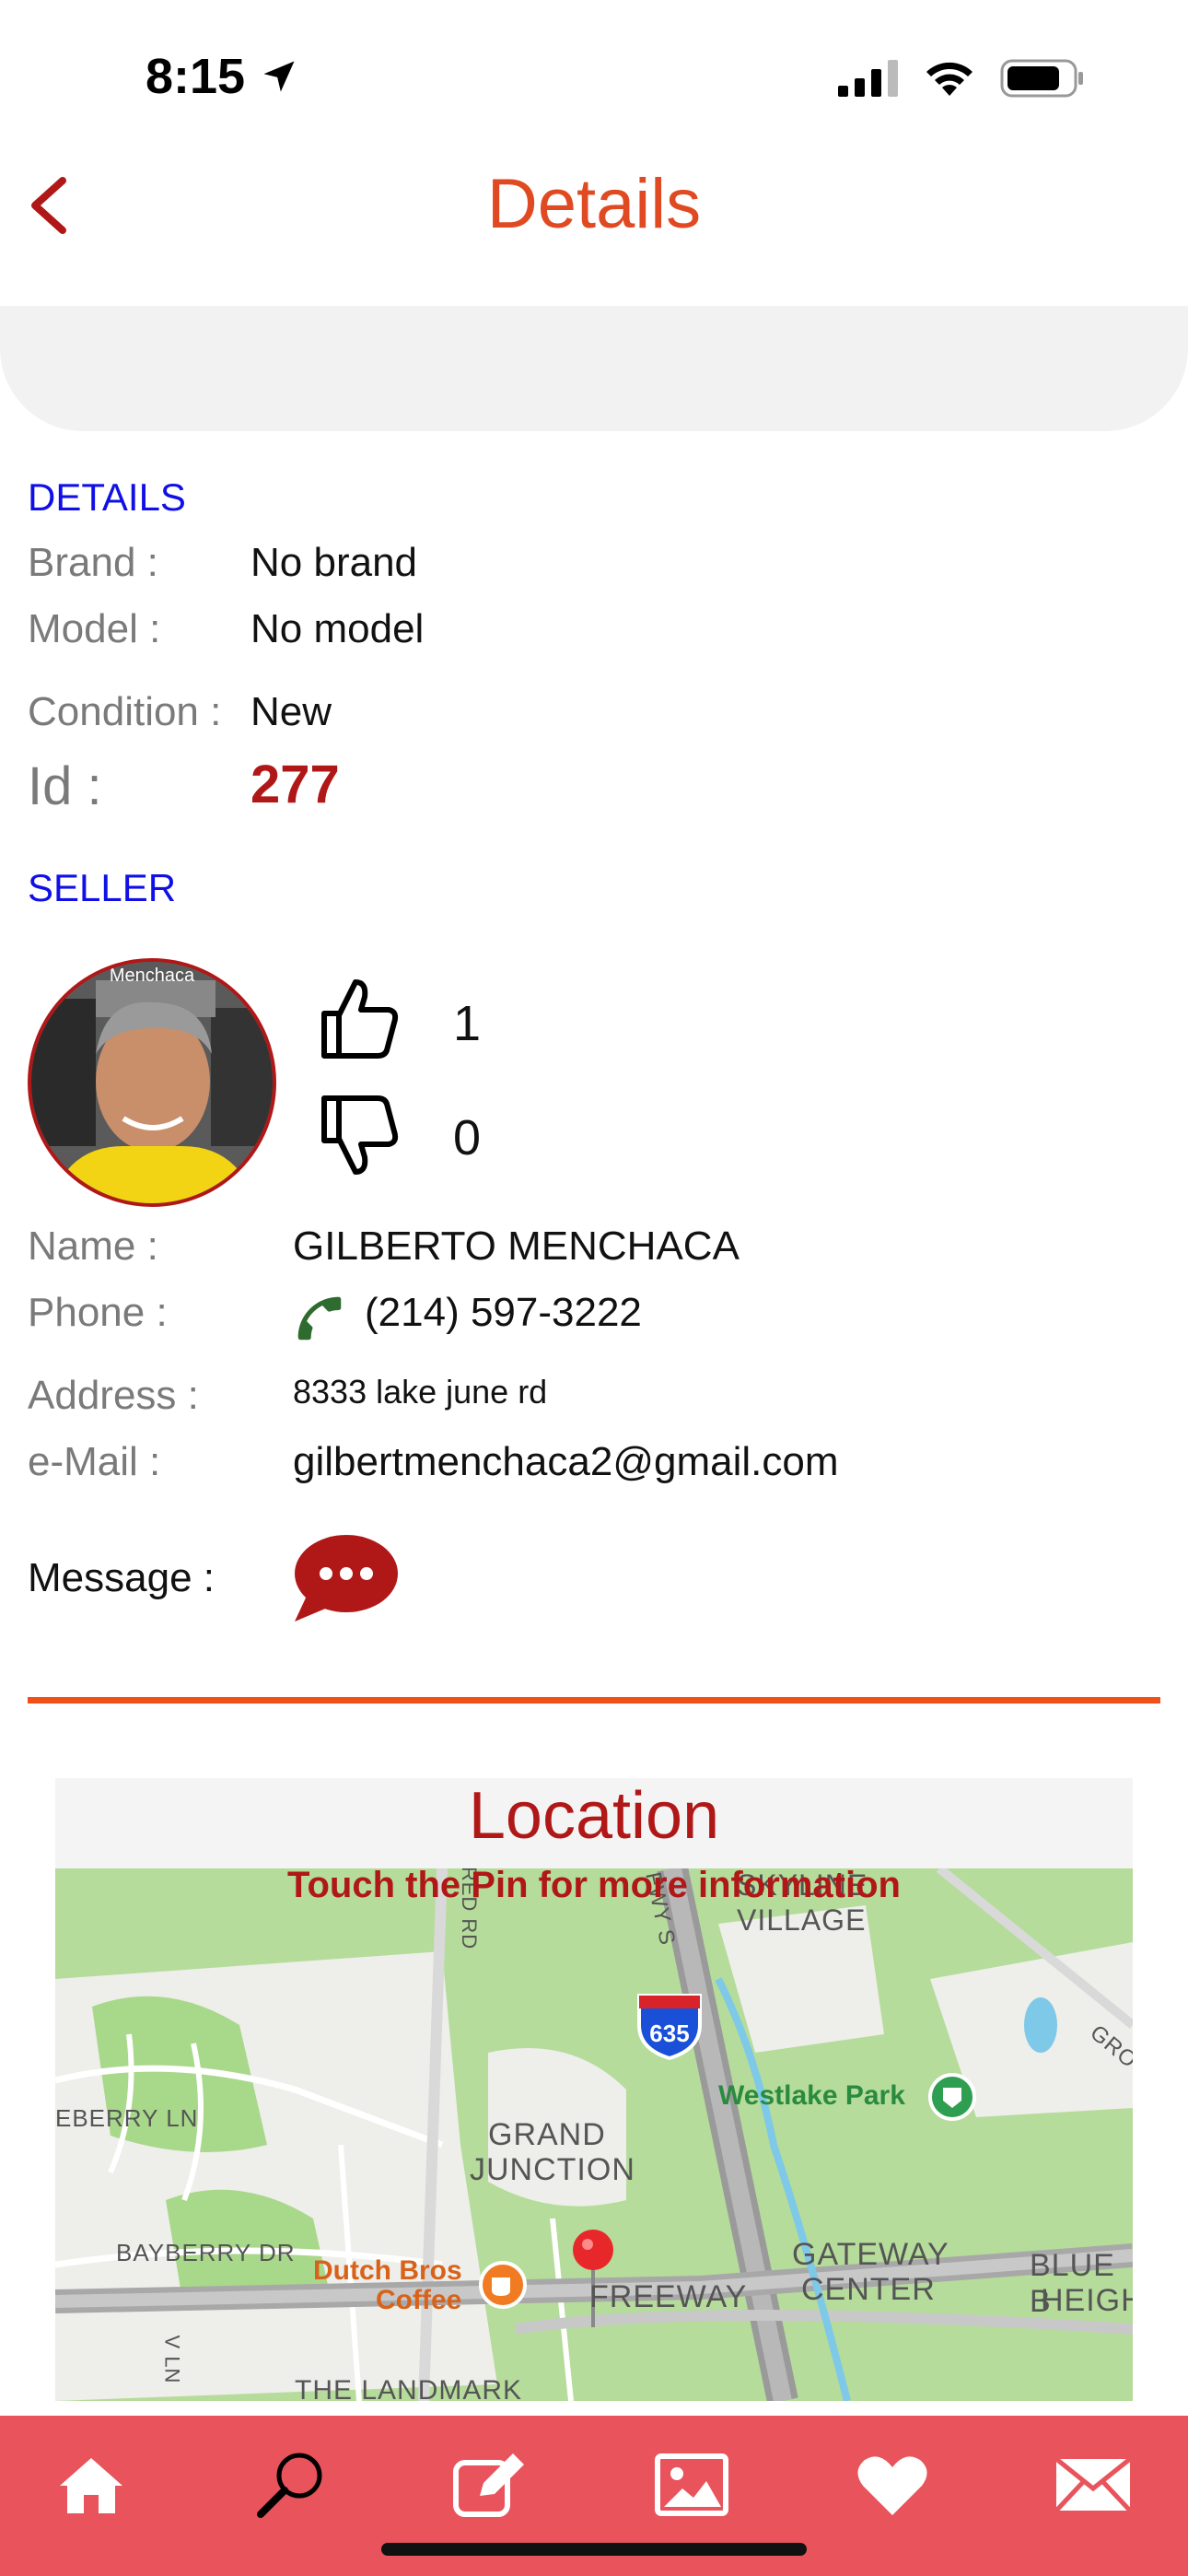 This screenshot has width=1188, height=2576. I want to click on email-label: e-Mail :, so click(94, 1461).